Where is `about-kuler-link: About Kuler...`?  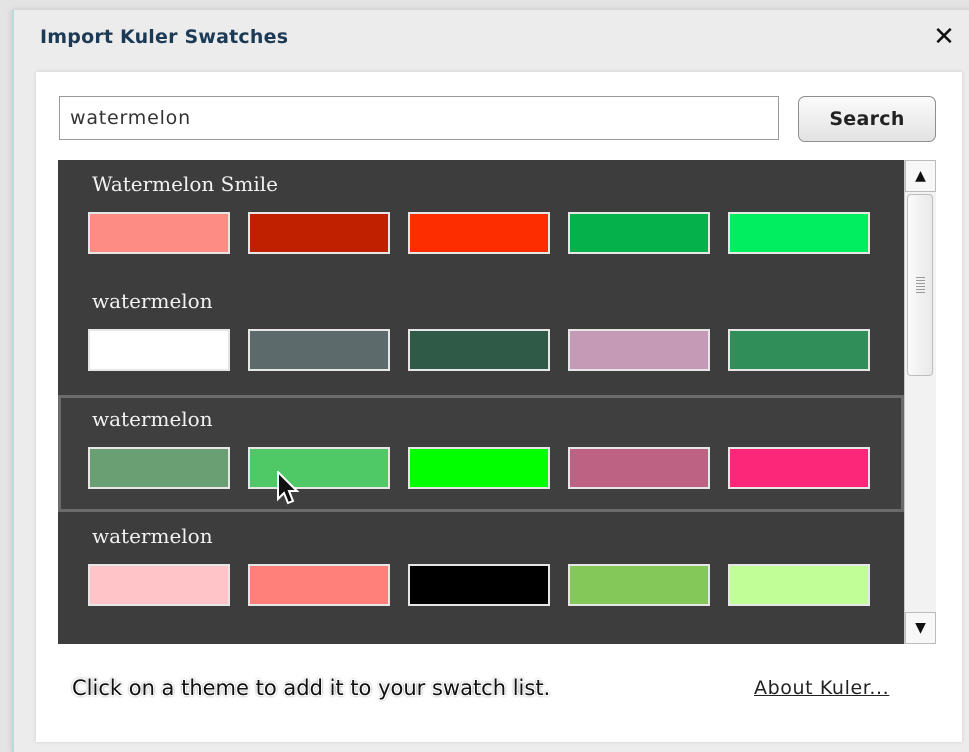
about-kuler-link: About Kuler... is located at coordinates (821, 688).